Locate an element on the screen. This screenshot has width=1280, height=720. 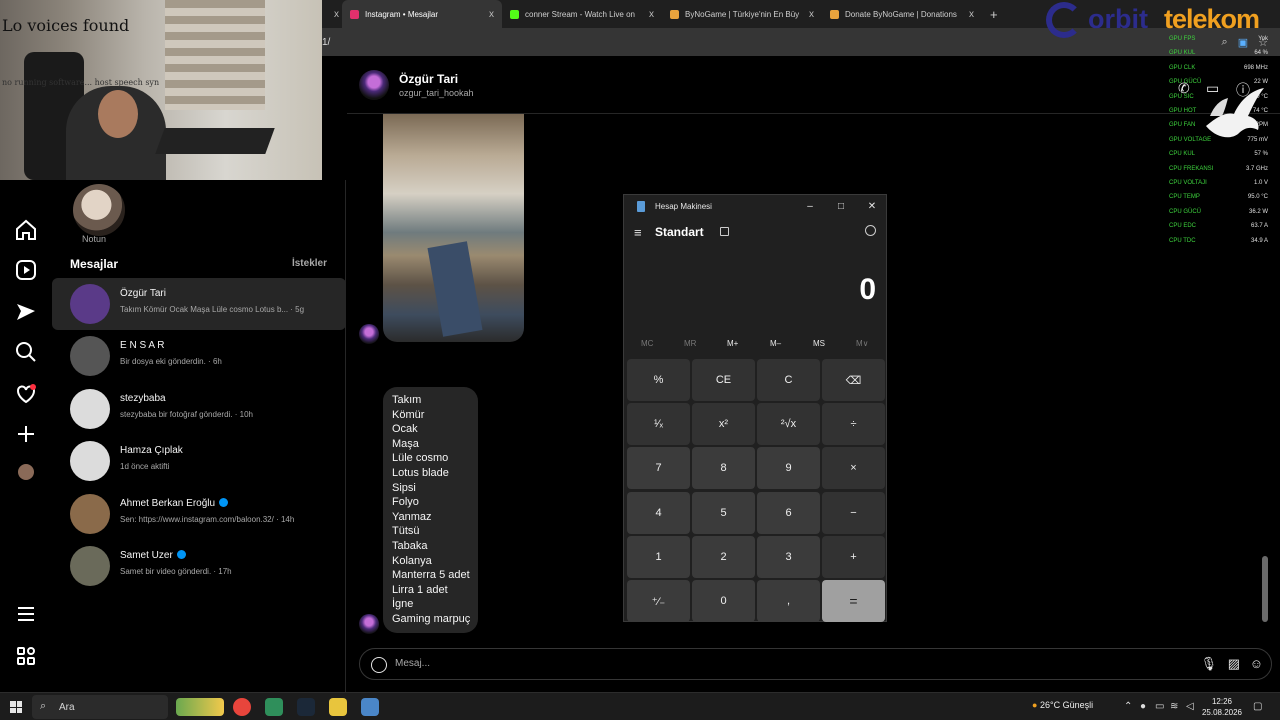
more-menu-icon is located at coordinates (26, 614).